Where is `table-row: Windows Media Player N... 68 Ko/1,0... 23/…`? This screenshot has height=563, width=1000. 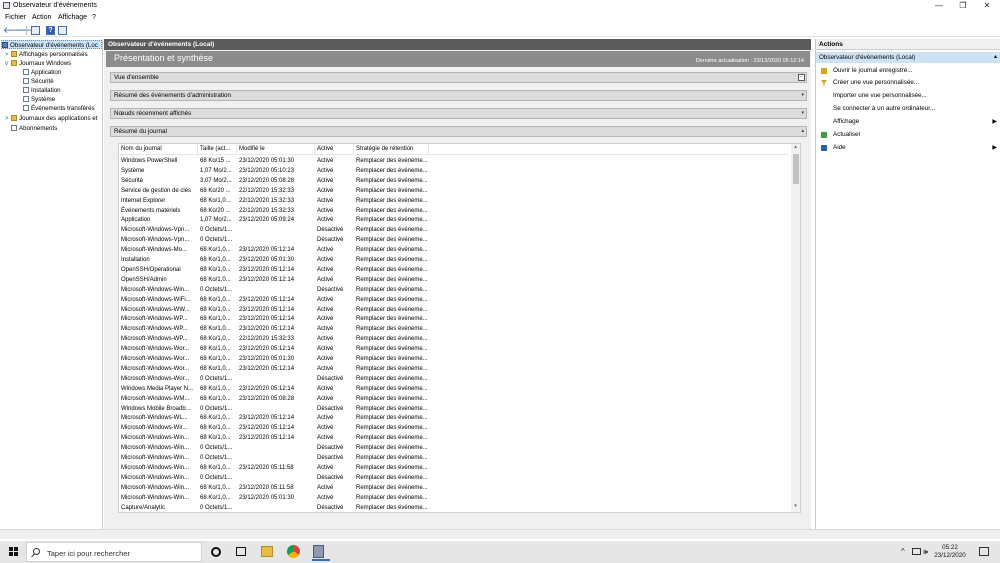 table-row: Windows Media Player N... 68 Ko/1,0... 23/… is located at coordinates (454, 389).